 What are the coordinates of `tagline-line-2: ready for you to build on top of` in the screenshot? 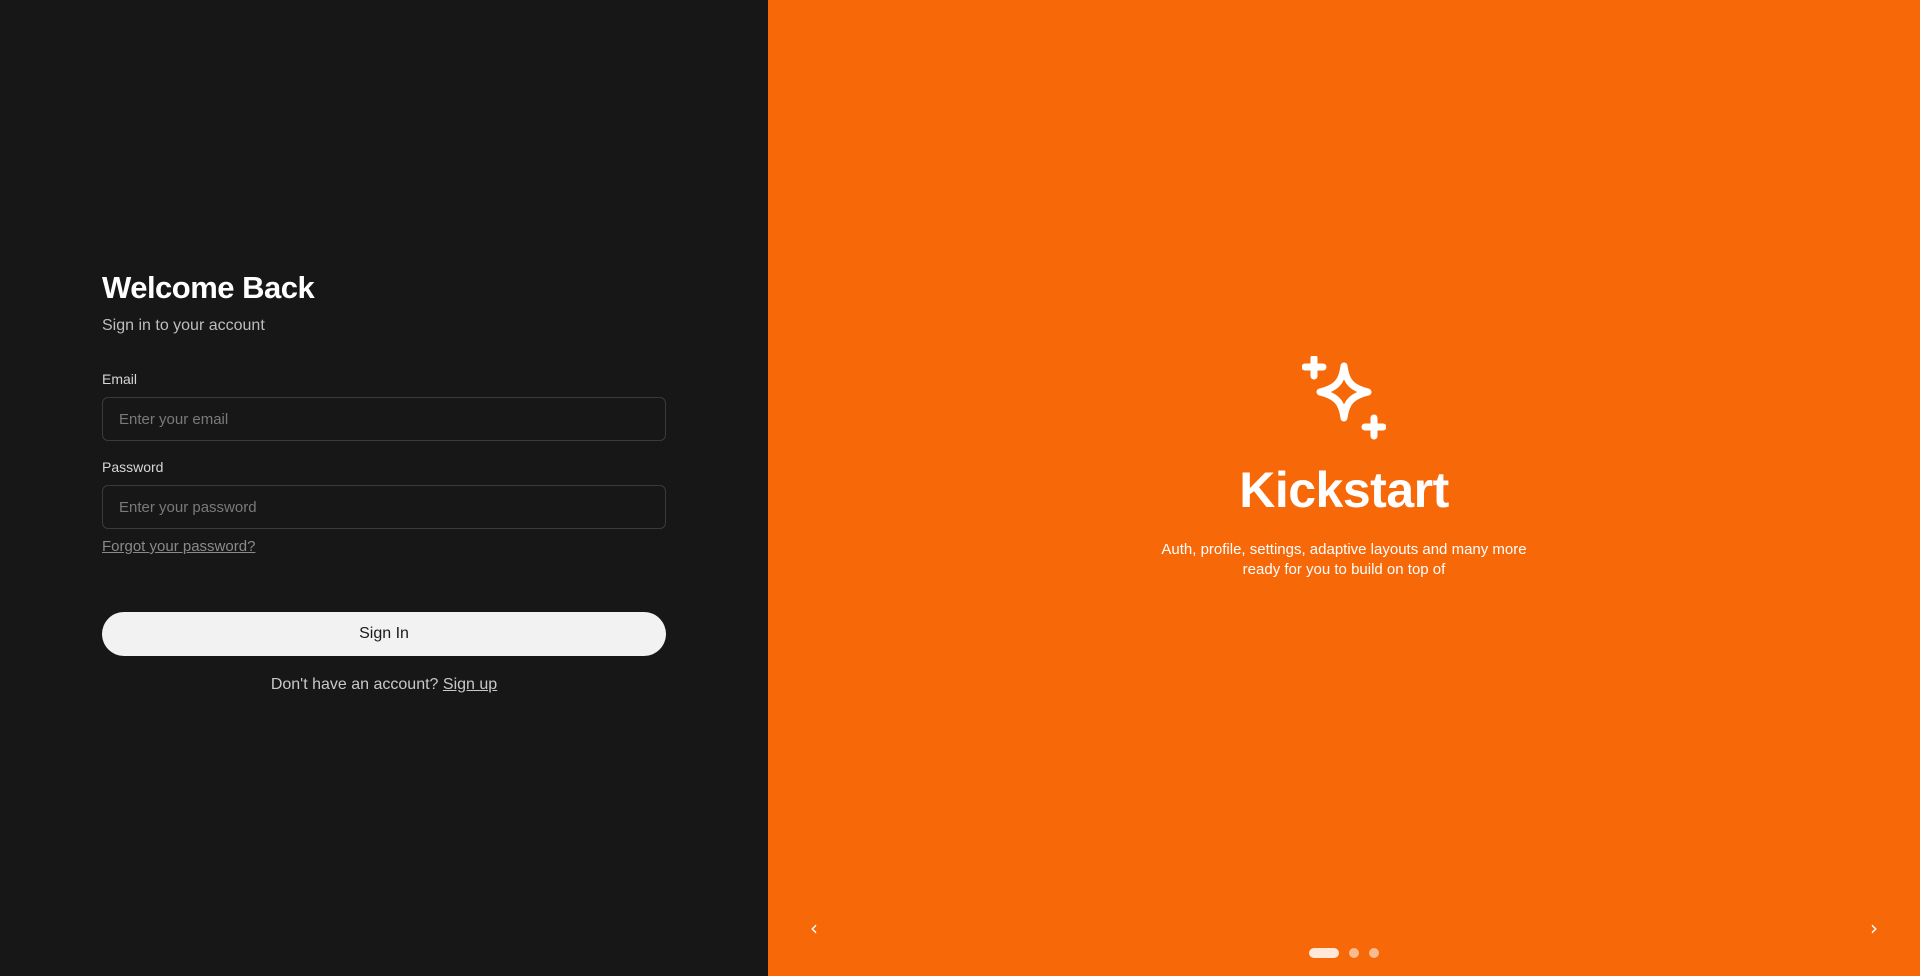 It's located at (1344, 569).